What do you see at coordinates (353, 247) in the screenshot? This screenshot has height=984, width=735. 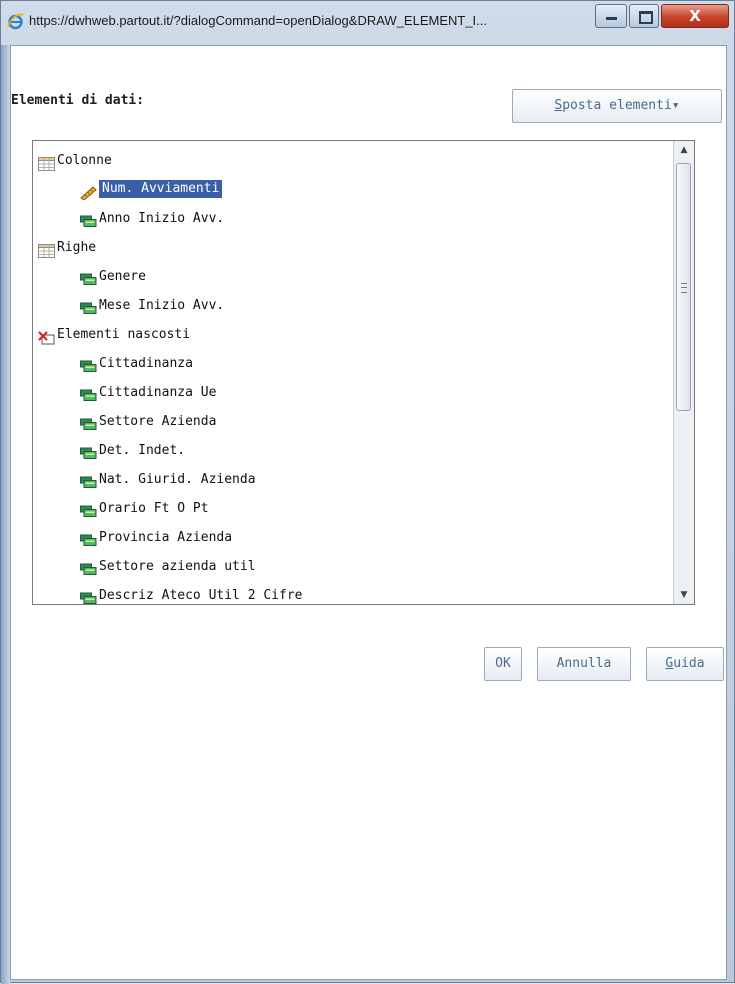 I see `tree-group-node: Righe` at bounding box center [353, 247].